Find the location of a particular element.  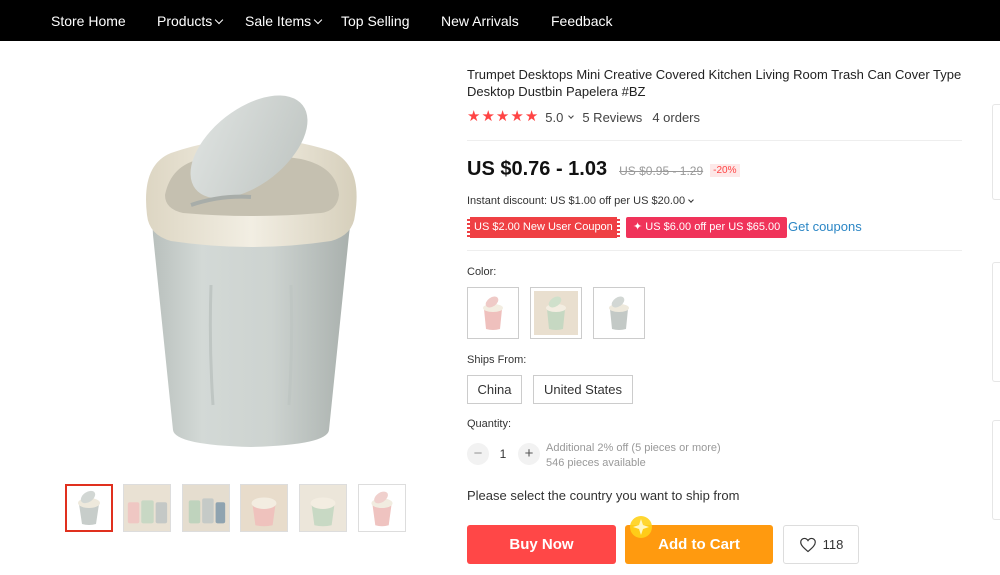

nav-feedback: Feedback is located at coordinates (581, 20).